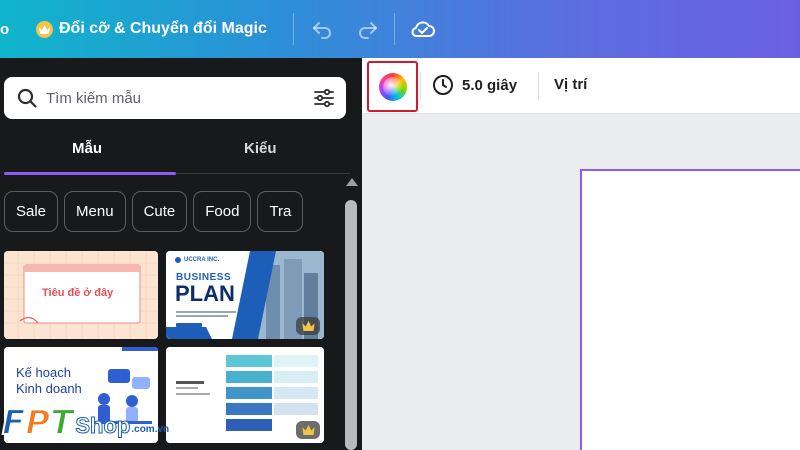 This screenshot has height=450, width=800. I want to click on search-icon, so click(27, 98).